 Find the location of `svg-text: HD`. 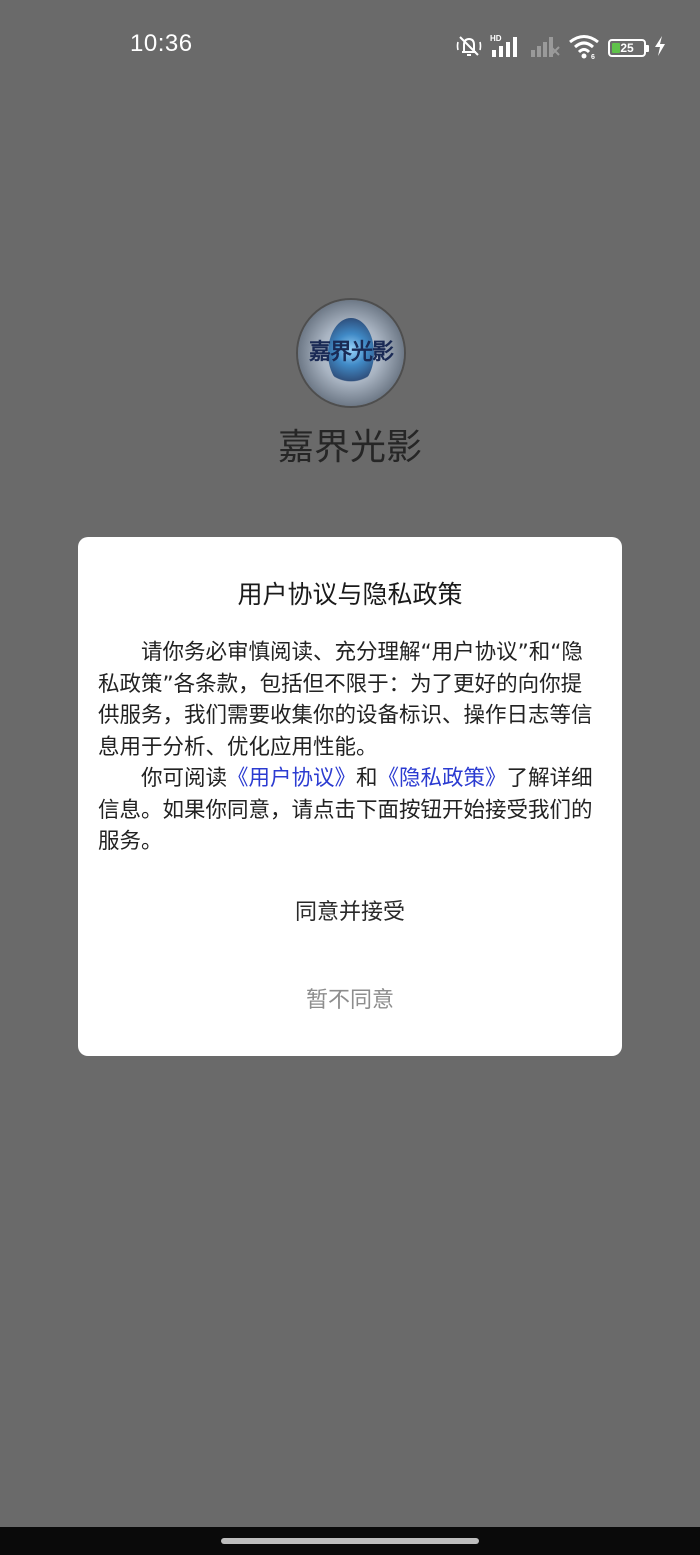

svg-text: HD is located at coordinates (496, 38).